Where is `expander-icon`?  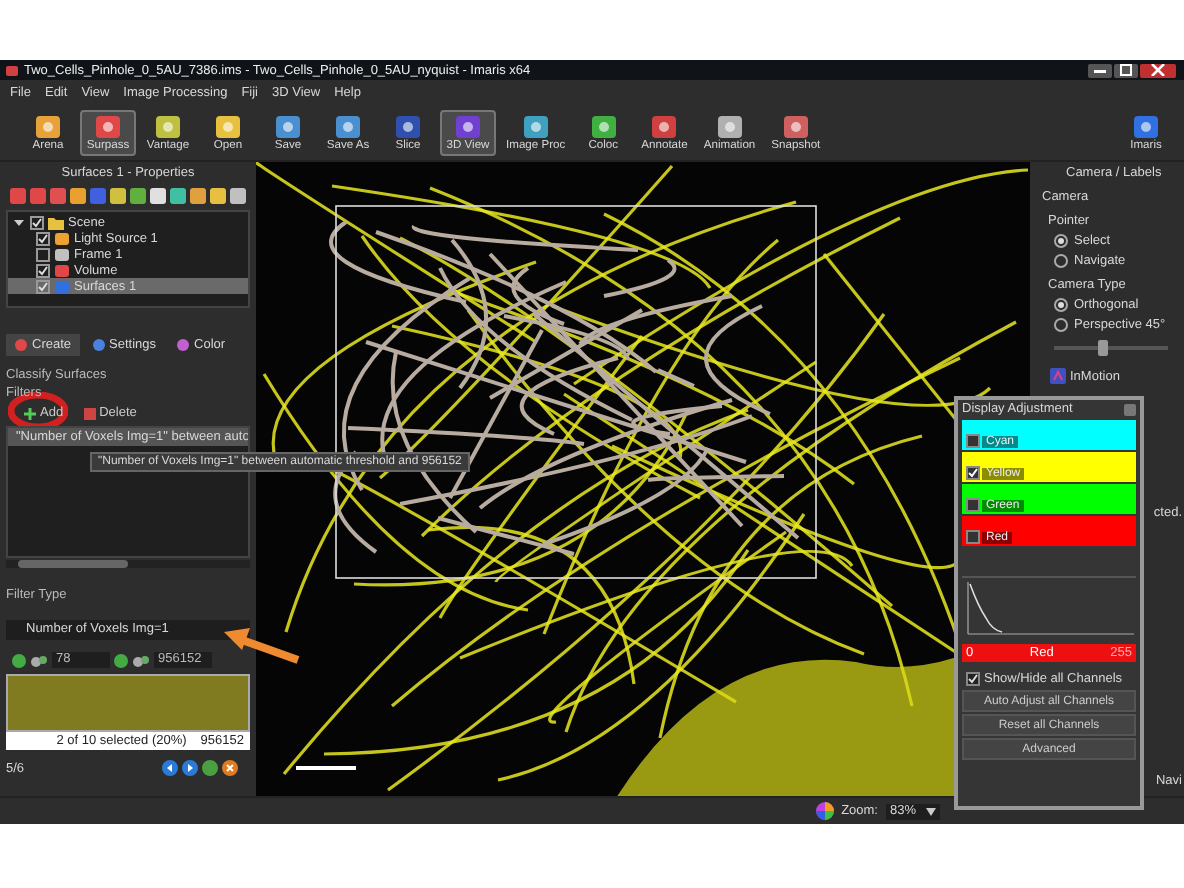 expander-icon is located at coordinates (20, 222).